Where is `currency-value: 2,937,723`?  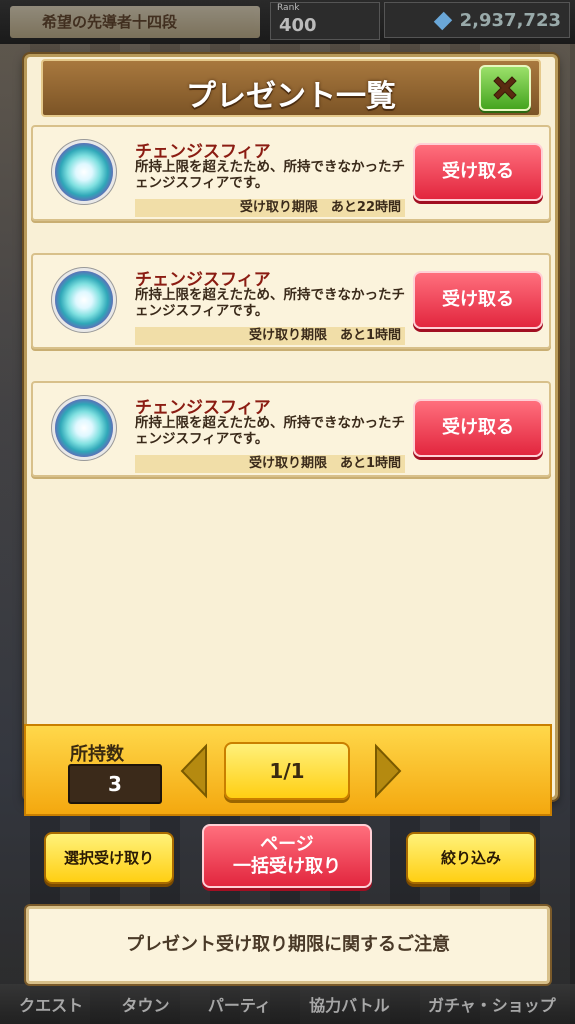 currency-value: 2,937,723 is located at coordinates (510, 20).